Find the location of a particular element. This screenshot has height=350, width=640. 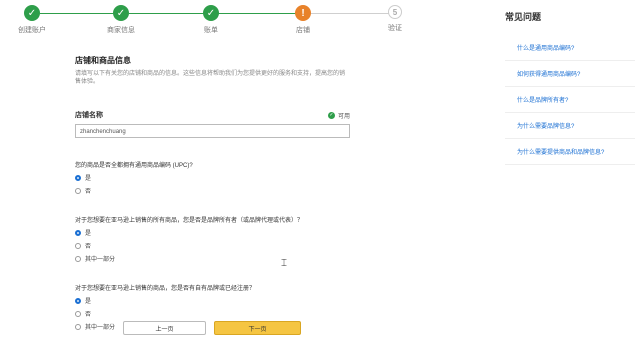

step-billing: ✓ 账单 is located at coordinates (211, 20).